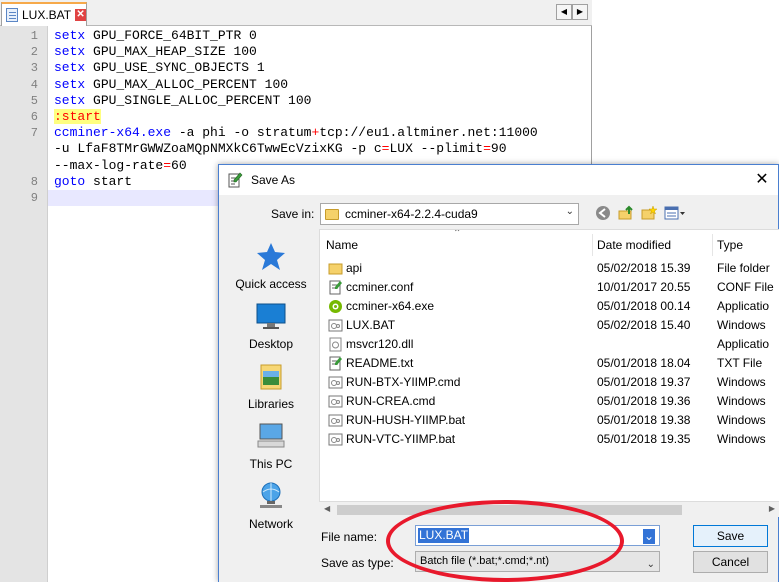  I want to click on place-libraries: Libraries, so click(271, 386).